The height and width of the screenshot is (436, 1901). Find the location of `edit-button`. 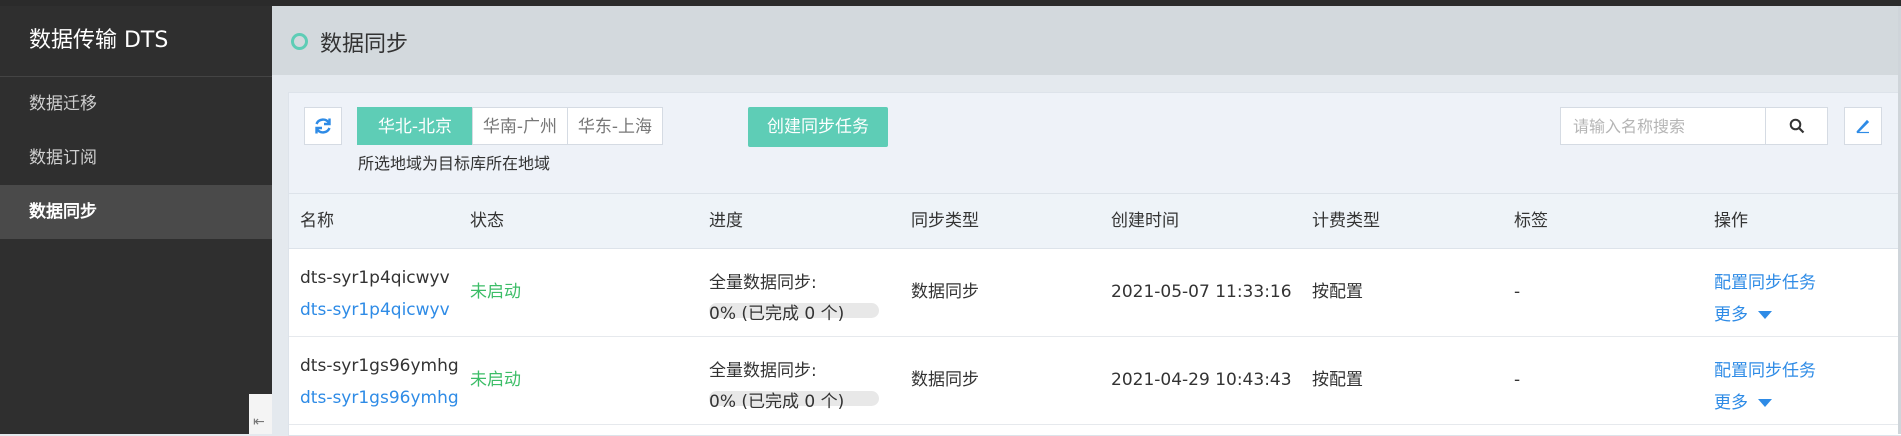

edit-button is located at coordinates (1863, 126).